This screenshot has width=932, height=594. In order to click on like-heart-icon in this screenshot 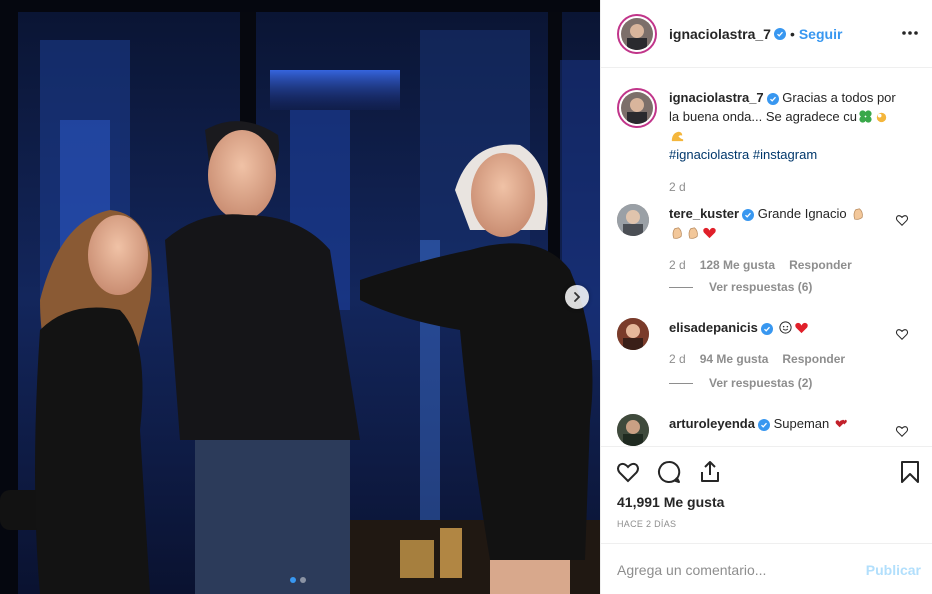, I will do `click(628, 472)`.